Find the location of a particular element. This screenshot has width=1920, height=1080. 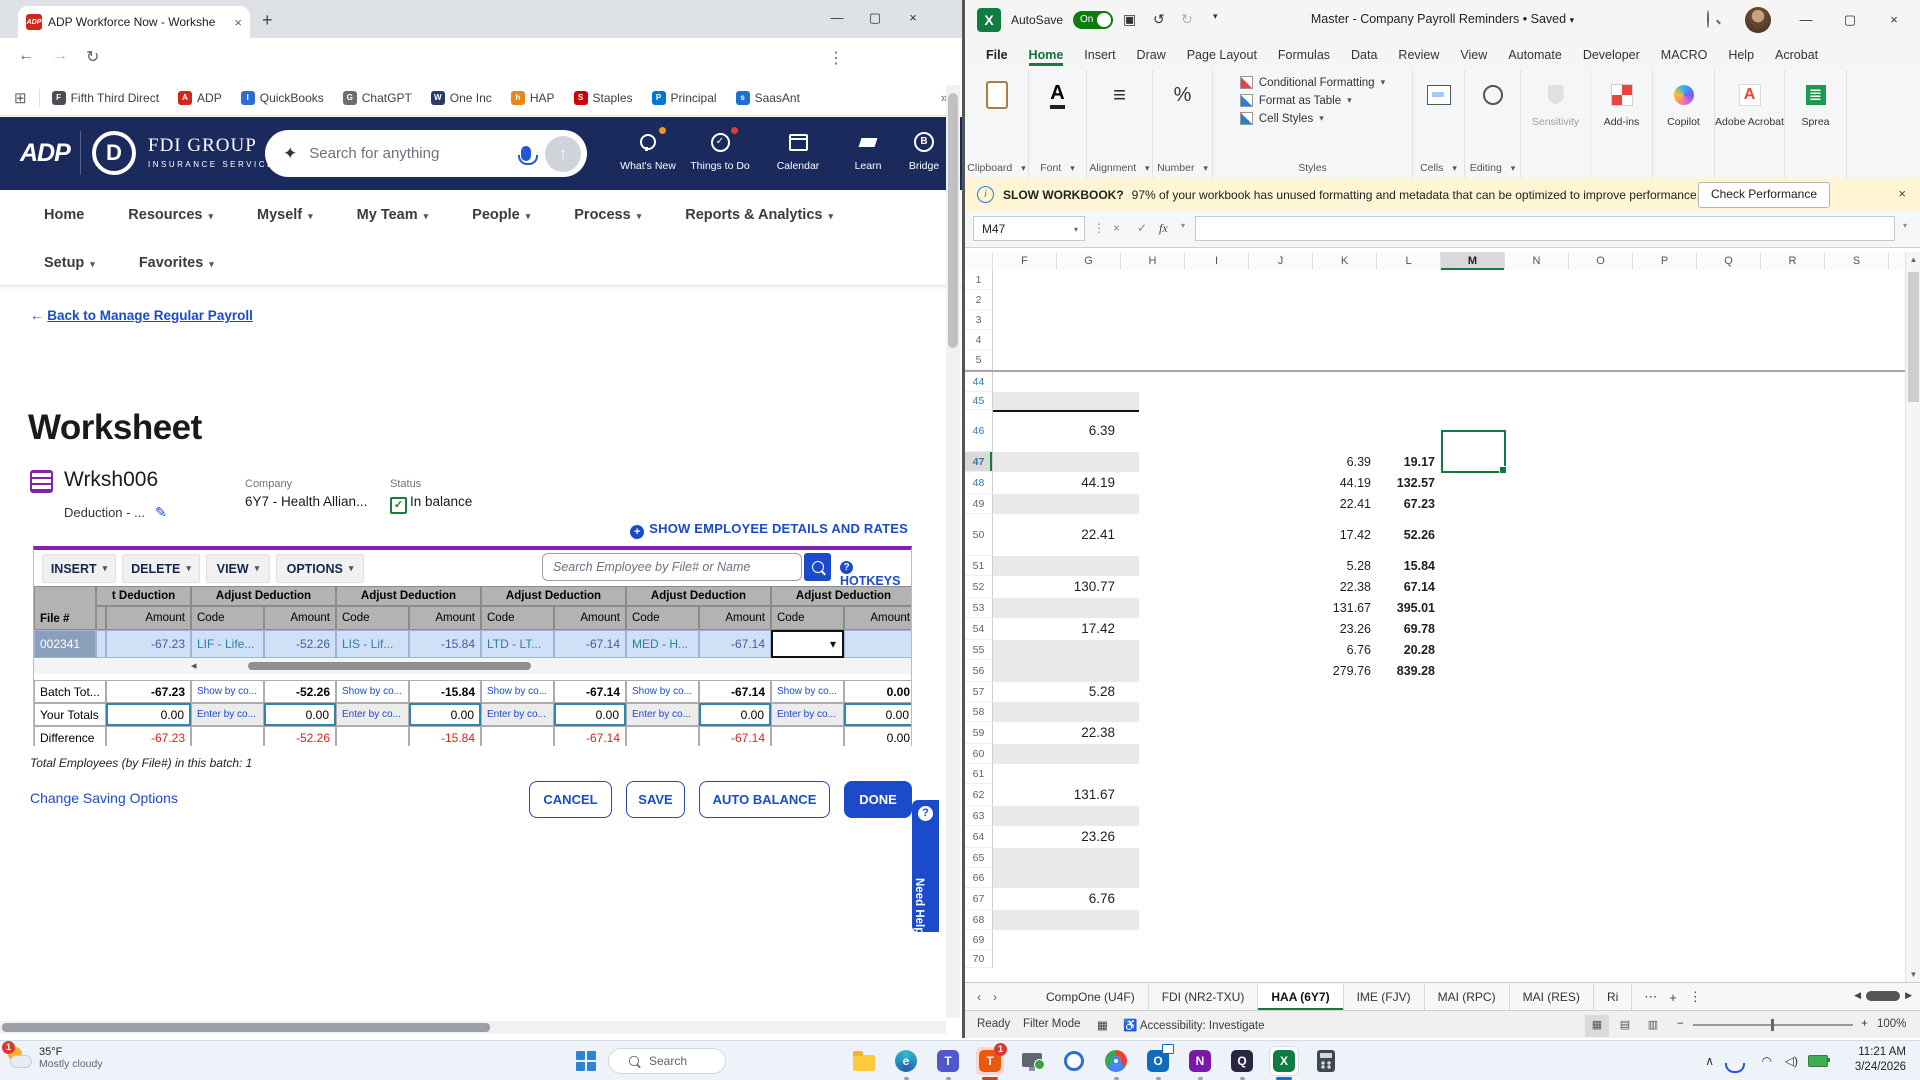

copilot-ring-icon is located at coordinates (1074, 1061).